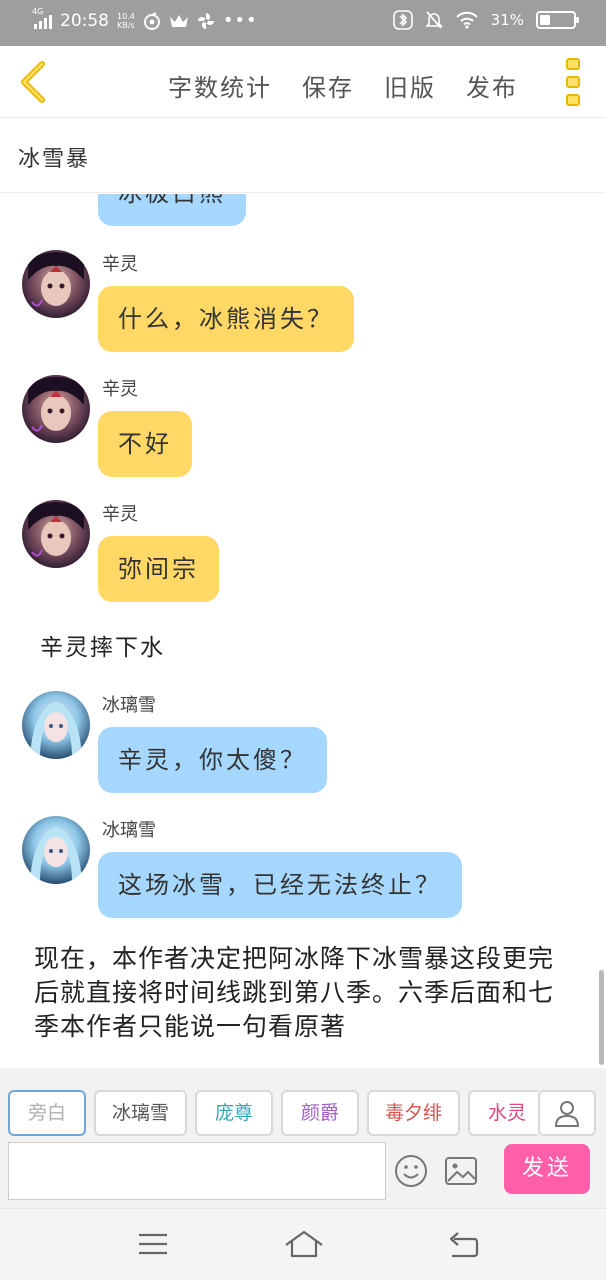 The image size is (606, 1280). What do you see at coordinates (126, 16) in the screenshot?
I see `net-speed-value: 10.4` at bounding box center [126, 16].